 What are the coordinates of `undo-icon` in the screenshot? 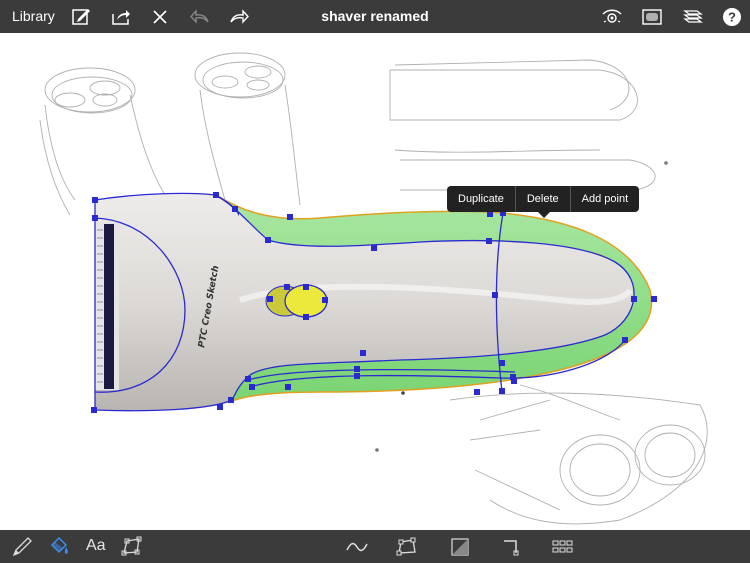 It's located at (200, 17).